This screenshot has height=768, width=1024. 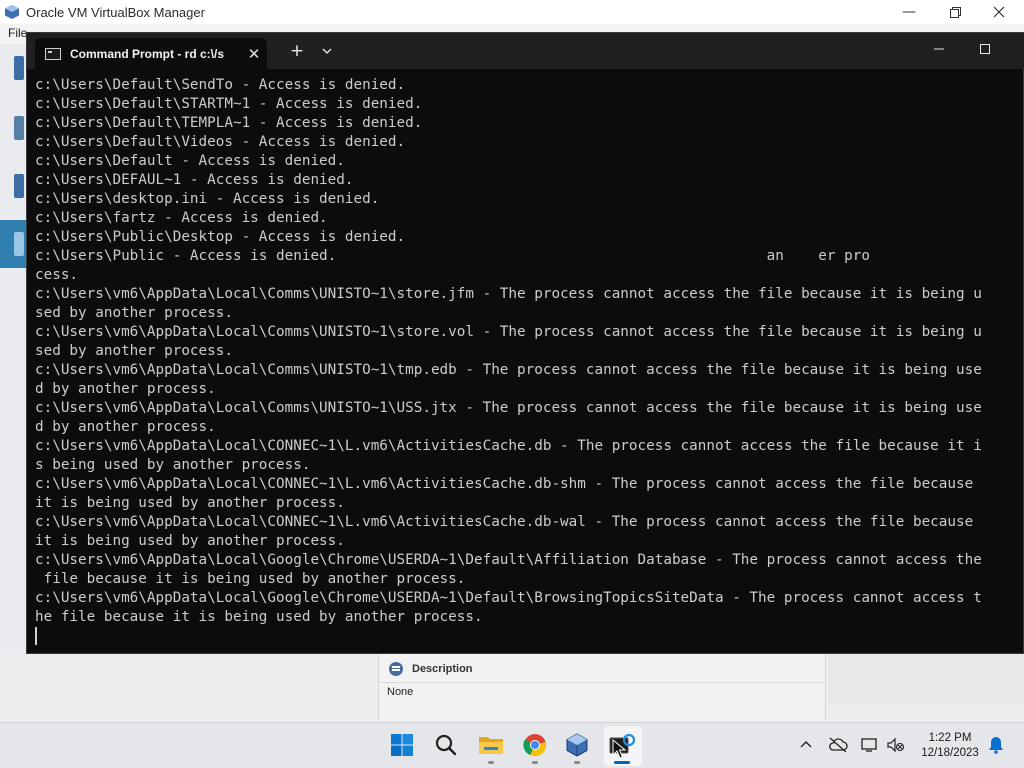 I want to click on vbox-tools-sidebar, so click(x=13, y=349).